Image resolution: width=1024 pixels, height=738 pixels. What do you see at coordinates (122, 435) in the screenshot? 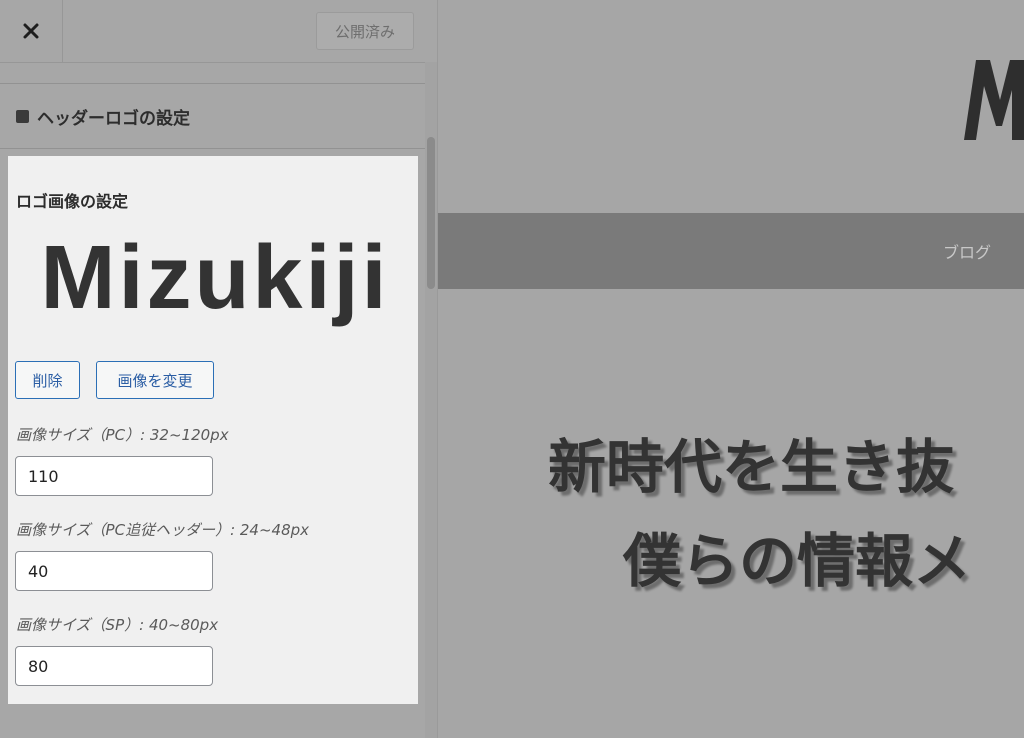
I see `pc-size-label: 画像サイズ（PC）: 32~120px` at bounding box center [122, 435].